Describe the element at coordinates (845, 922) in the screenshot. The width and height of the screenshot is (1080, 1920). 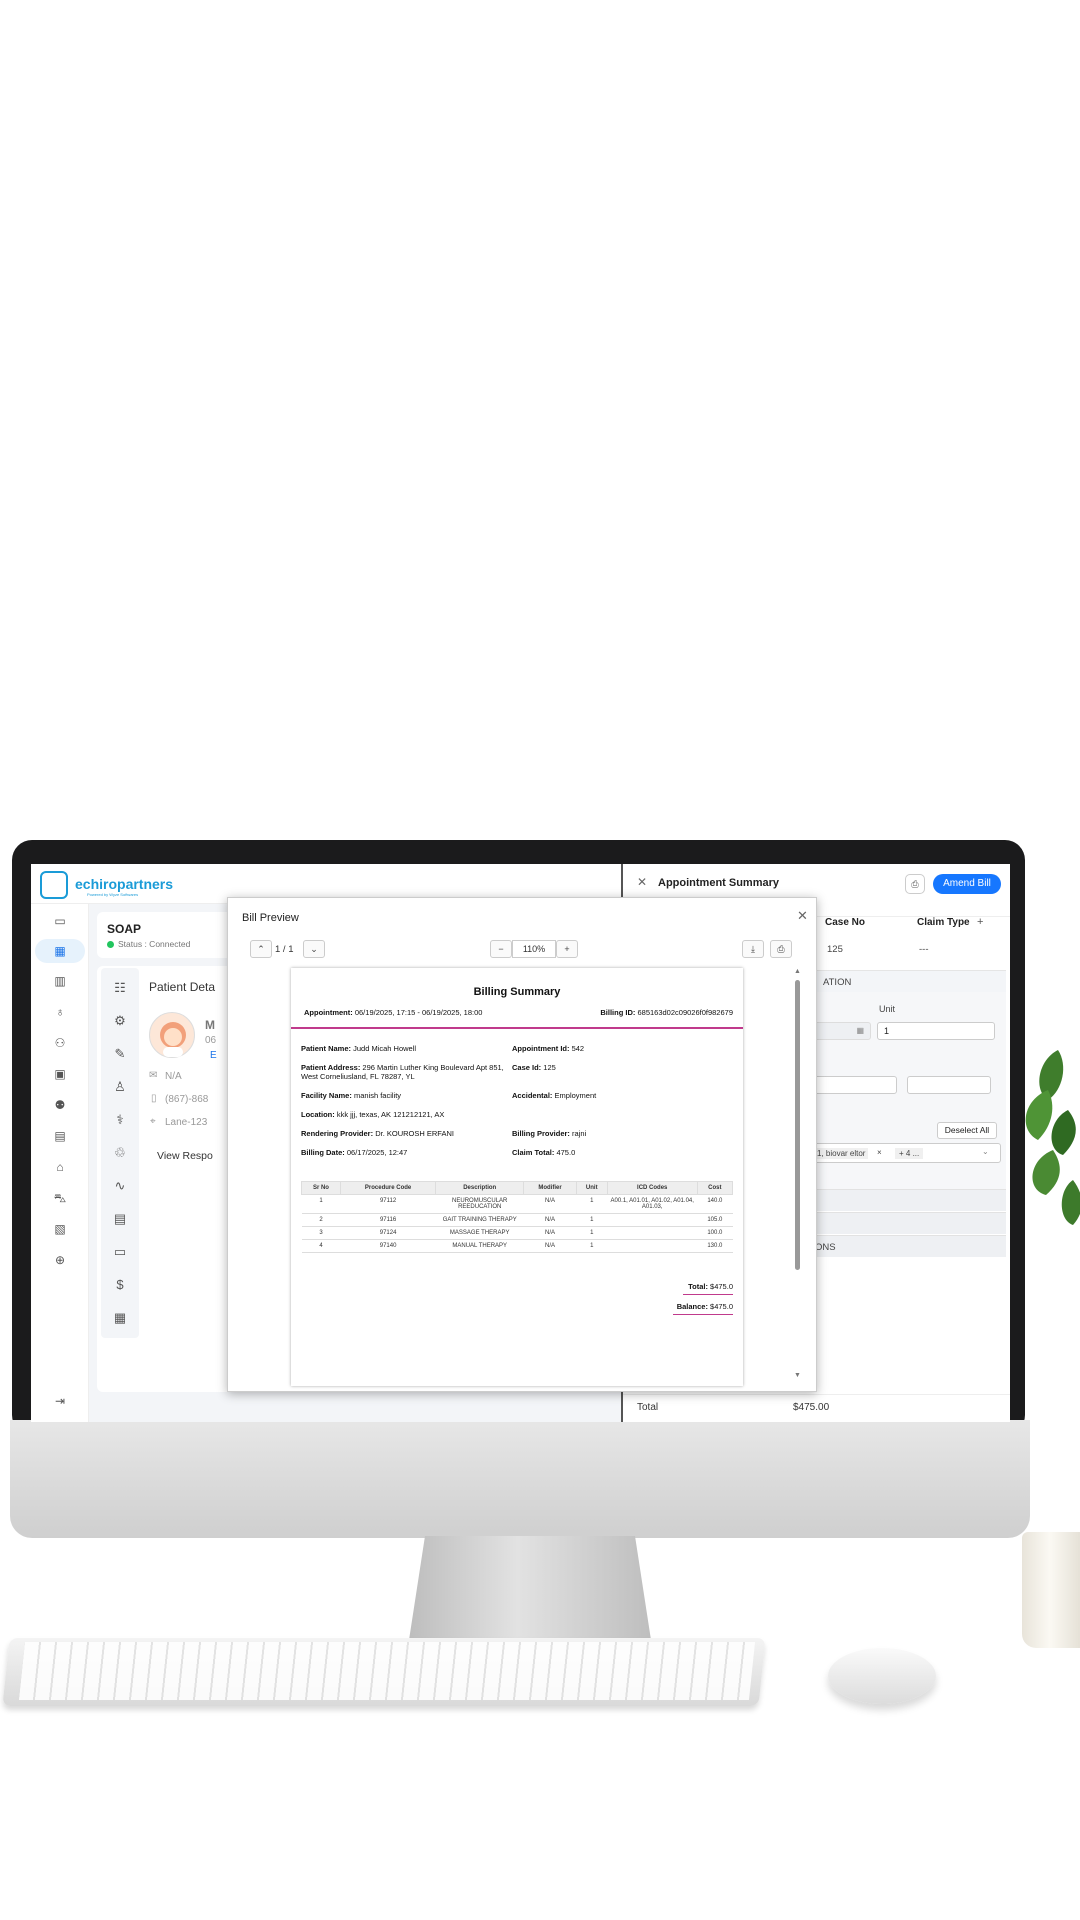
I see `col-case-no: Case No` at that location.